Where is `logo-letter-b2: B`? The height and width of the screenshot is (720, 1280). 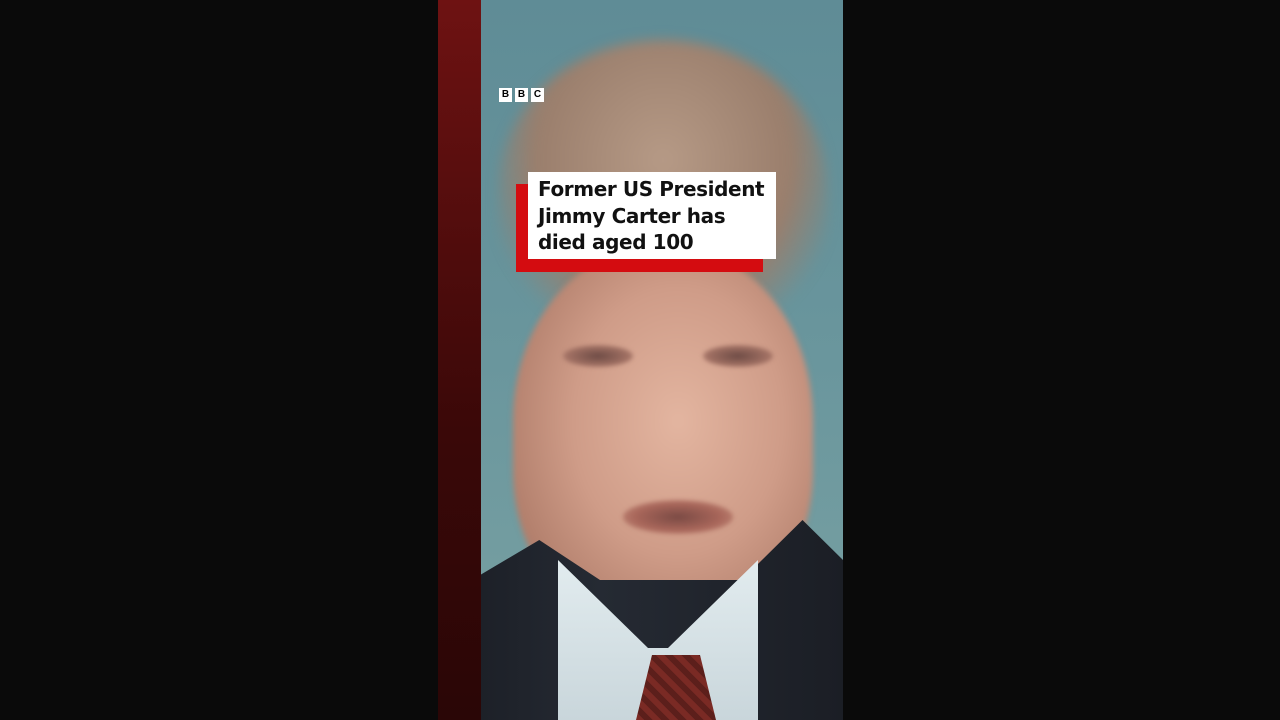
logo-letter-b2: B is located at coordinates (521, 95).